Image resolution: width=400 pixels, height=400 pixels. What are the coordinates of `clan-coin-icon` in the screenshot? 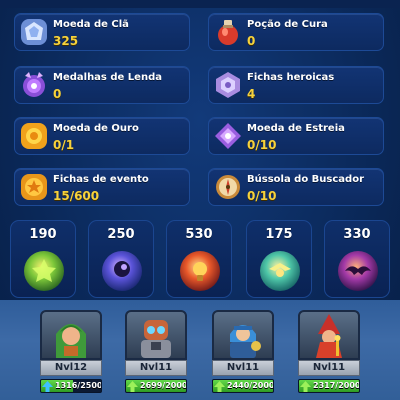 It's located at (34, 32).